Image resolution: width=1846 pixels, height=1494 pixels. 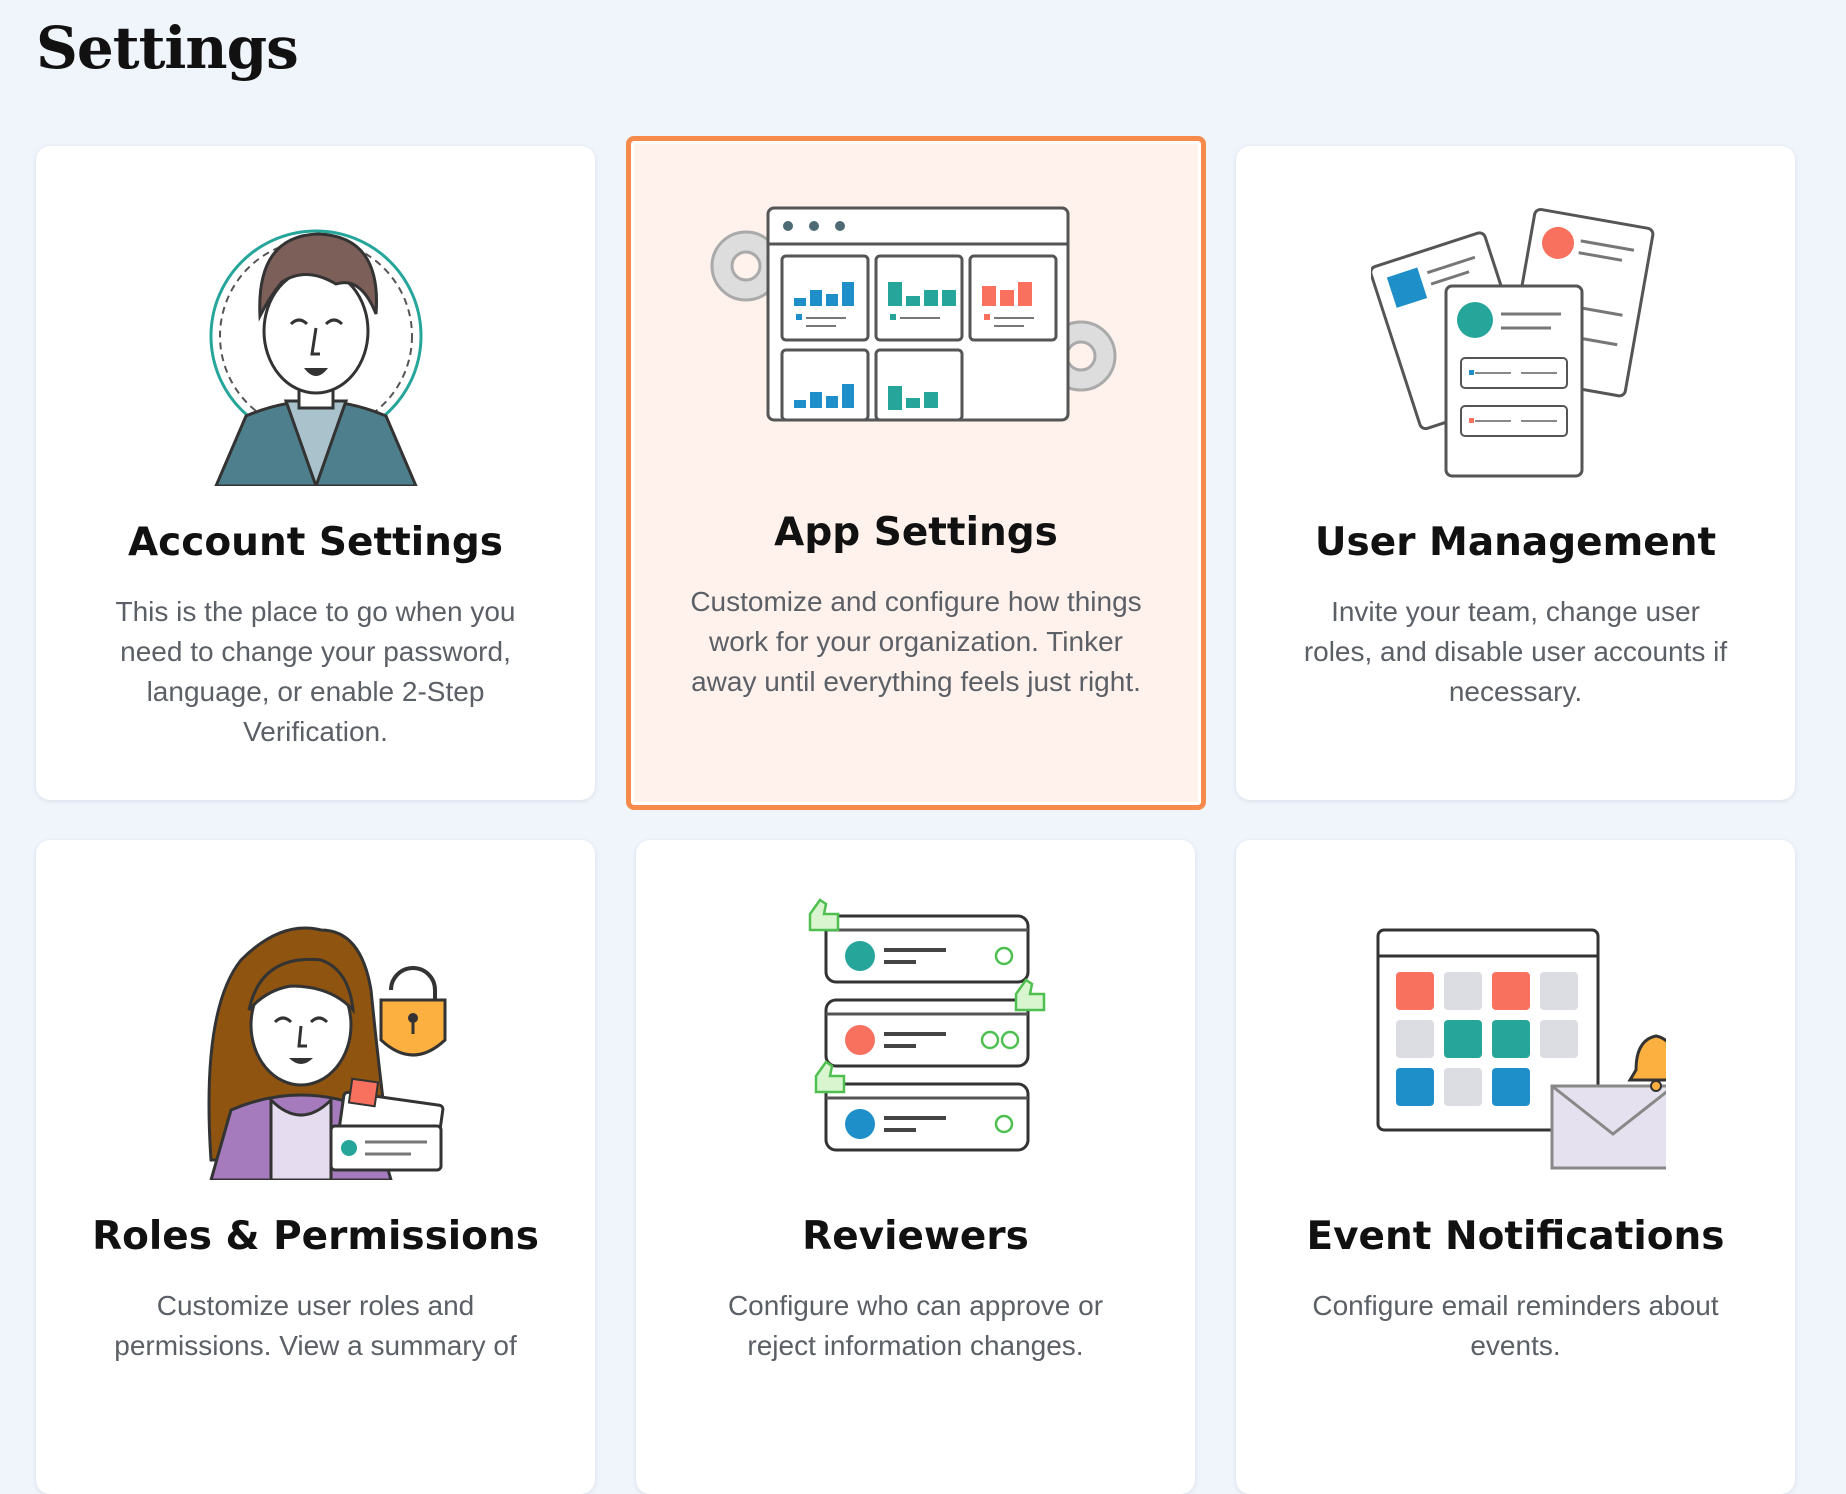 I want to click on card-title: Event Notifications, so click(x=1515, y=1236).